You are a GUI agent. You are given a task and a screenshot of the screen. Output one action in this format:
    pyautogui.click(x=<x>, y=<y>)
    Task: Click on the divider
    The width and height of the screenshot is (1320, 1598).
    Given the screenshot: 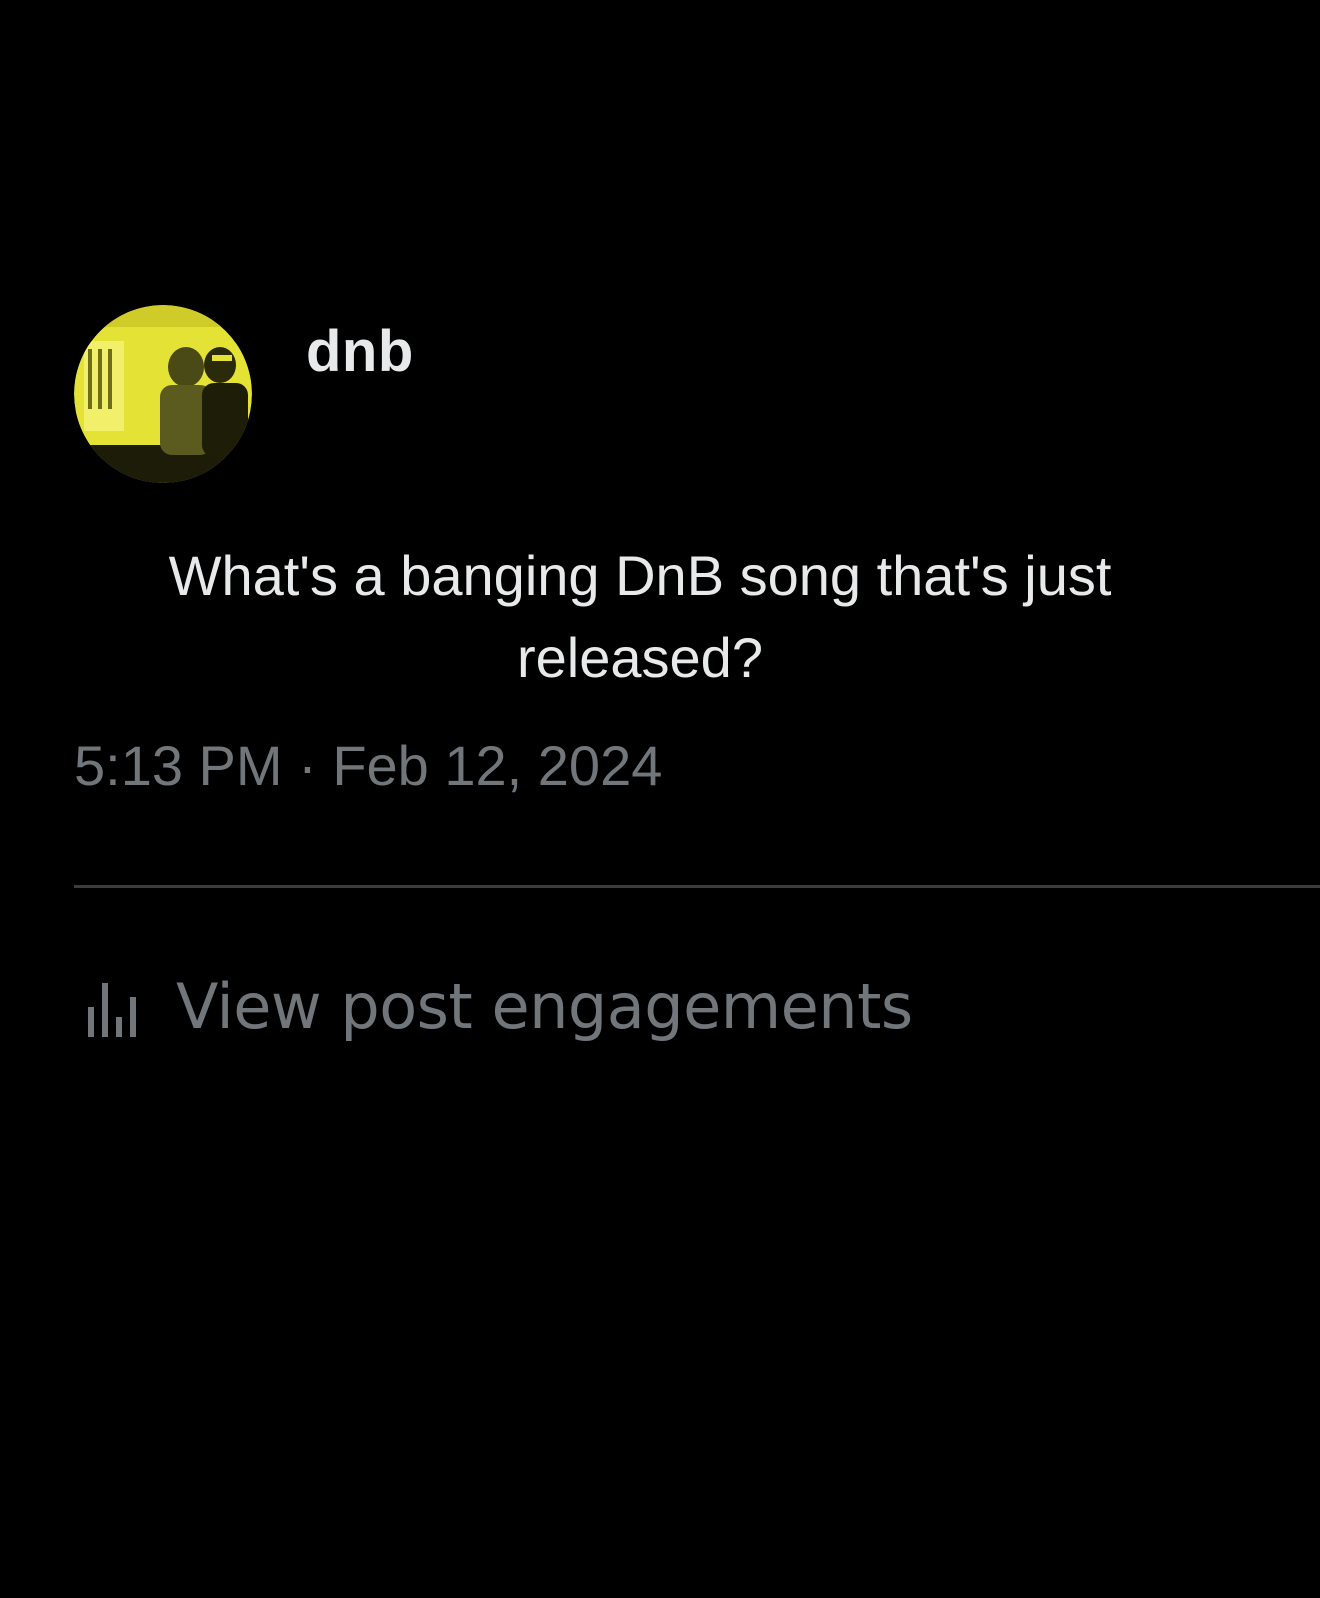 What is the action you would take?
    pyautogui.click(x=697, y=886)
    